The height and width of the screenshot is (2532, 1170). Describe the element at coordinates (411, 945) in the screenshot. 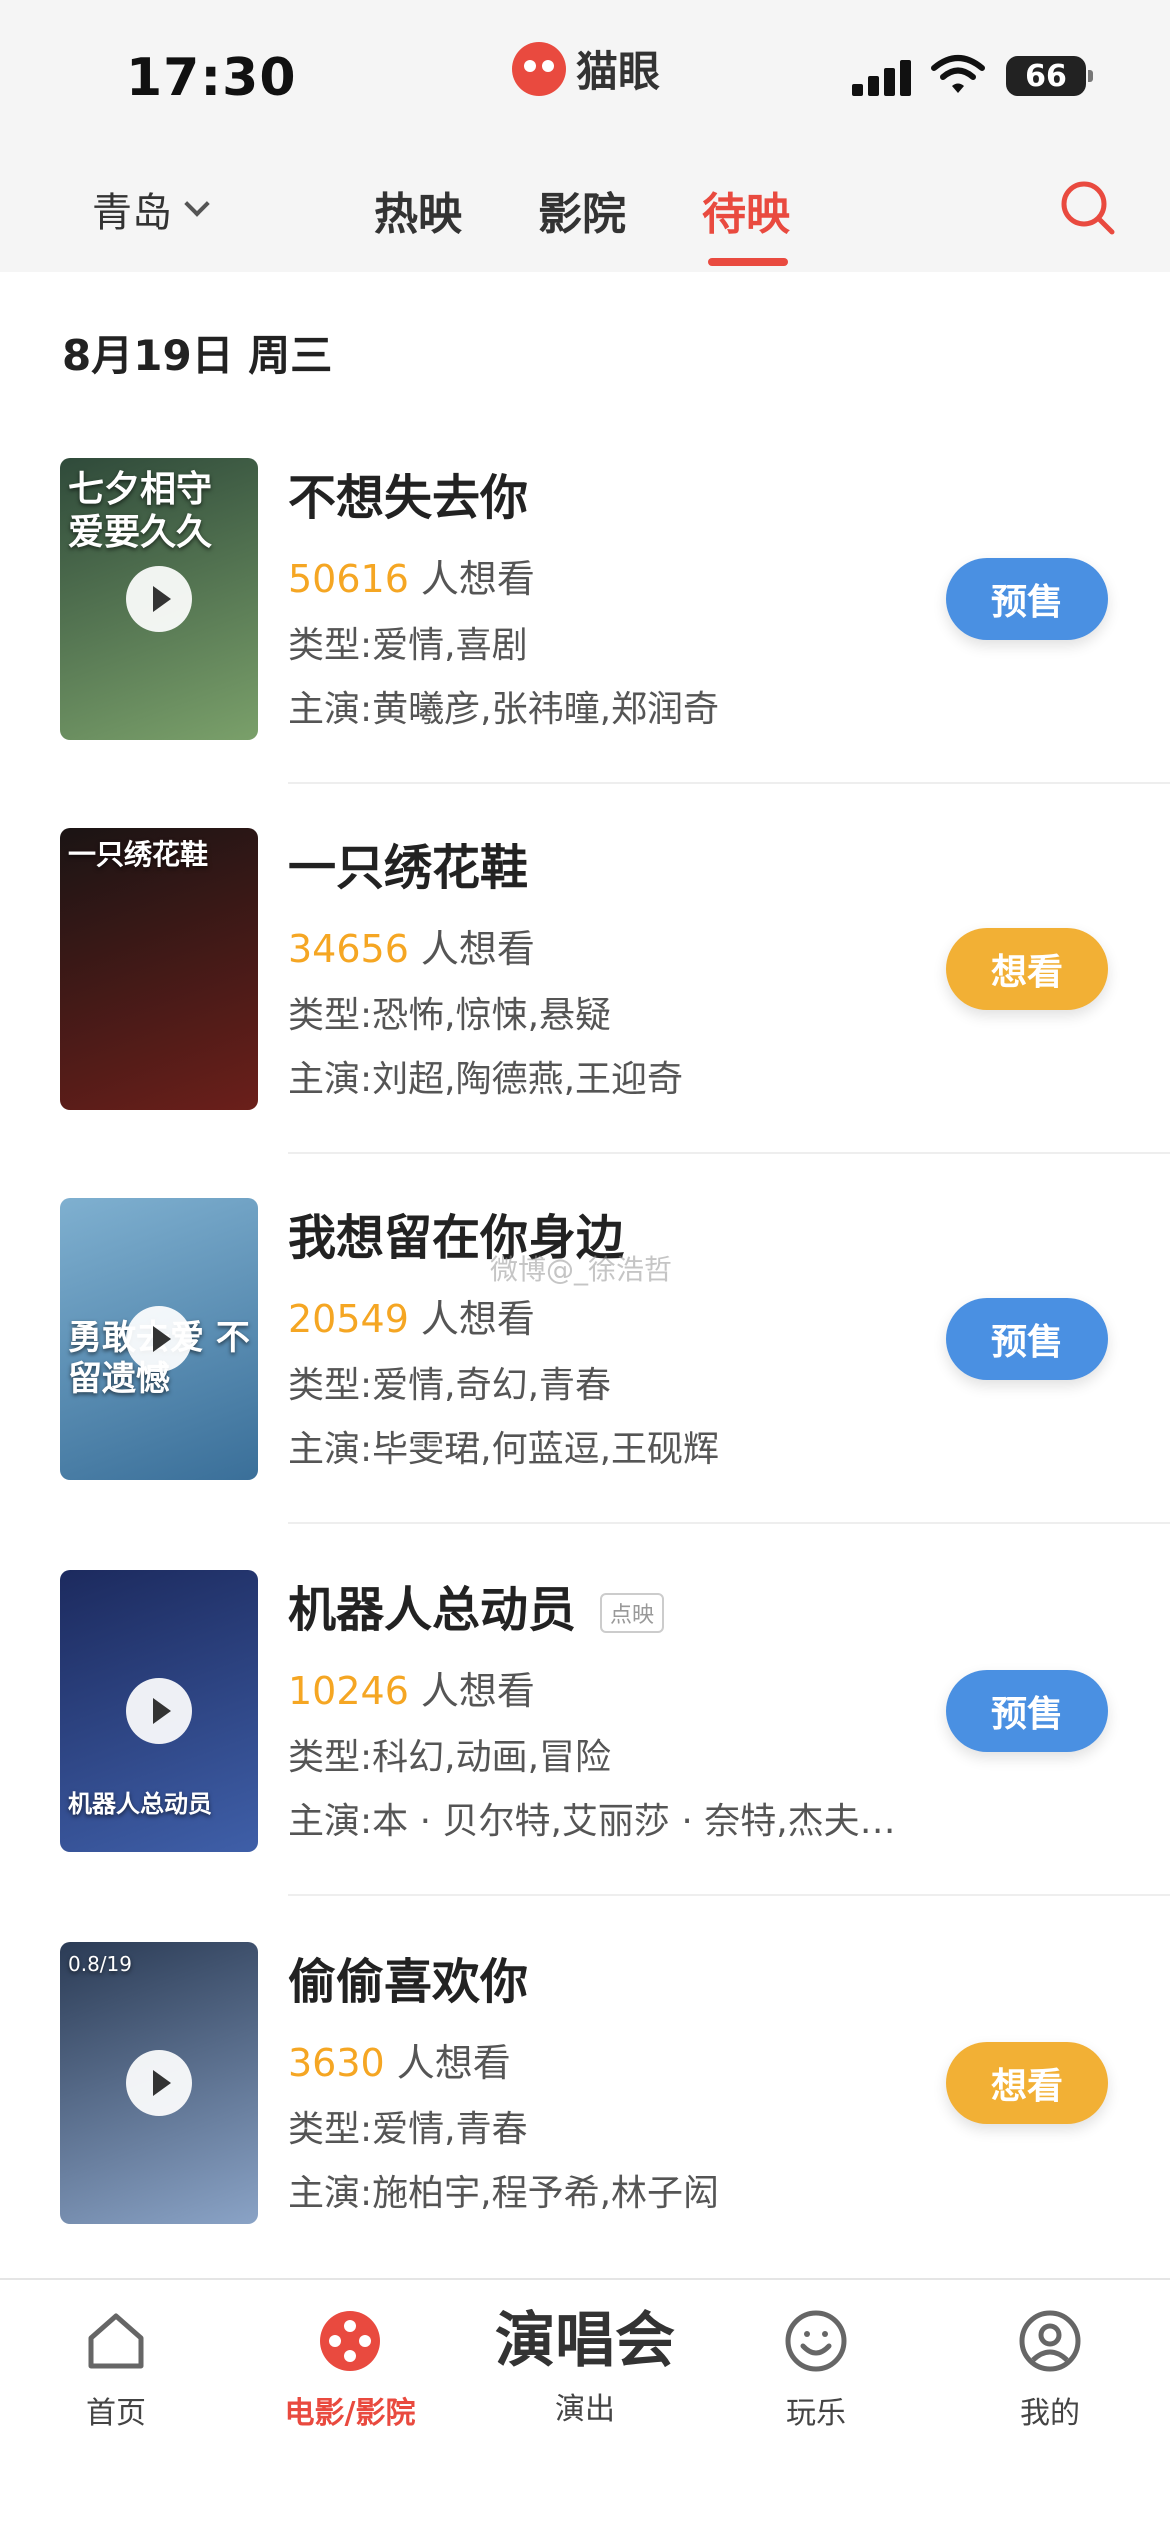

I see `want-count: 34656 人想看` at that location.